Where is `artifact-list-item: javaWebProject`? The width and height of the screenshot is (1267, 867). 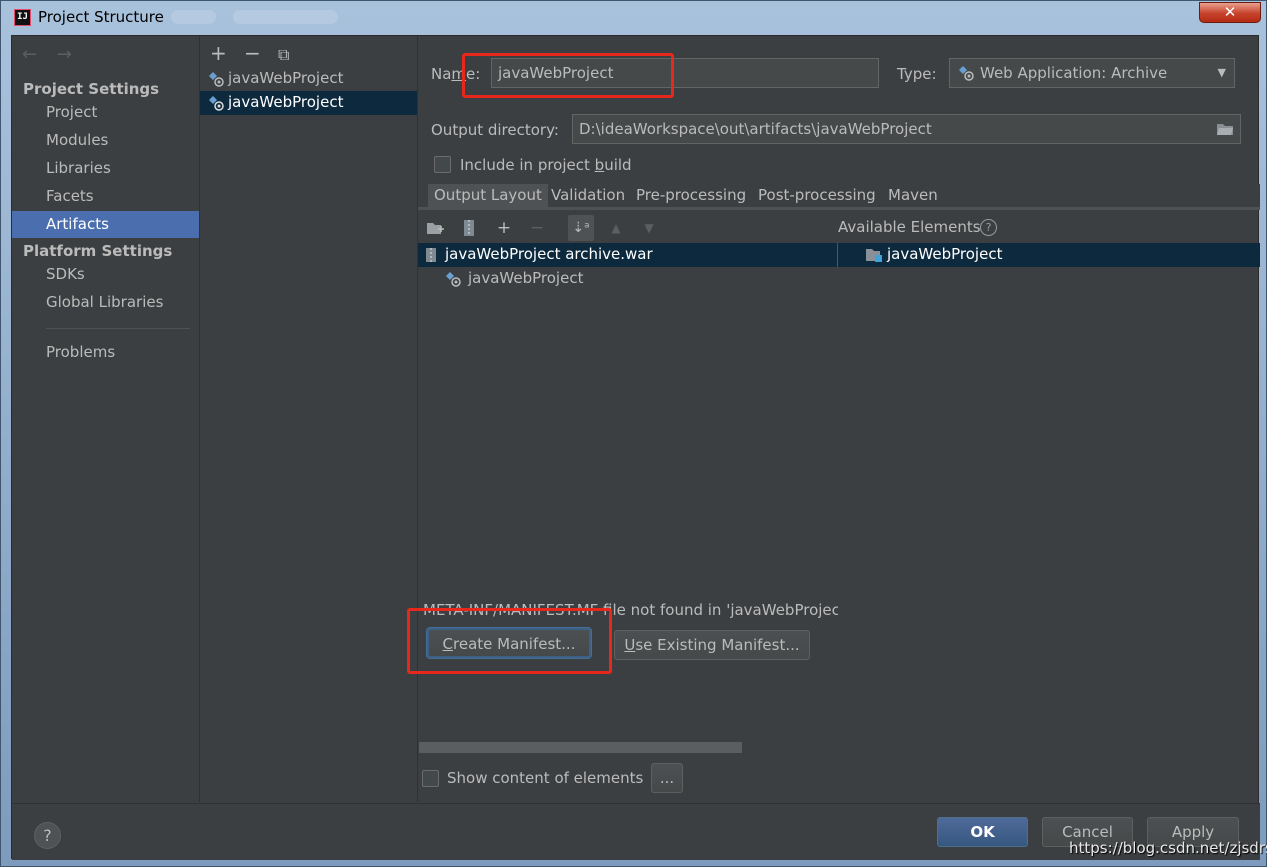 artifact-list-item: javaWebProject is located at coordinates (308, 79).